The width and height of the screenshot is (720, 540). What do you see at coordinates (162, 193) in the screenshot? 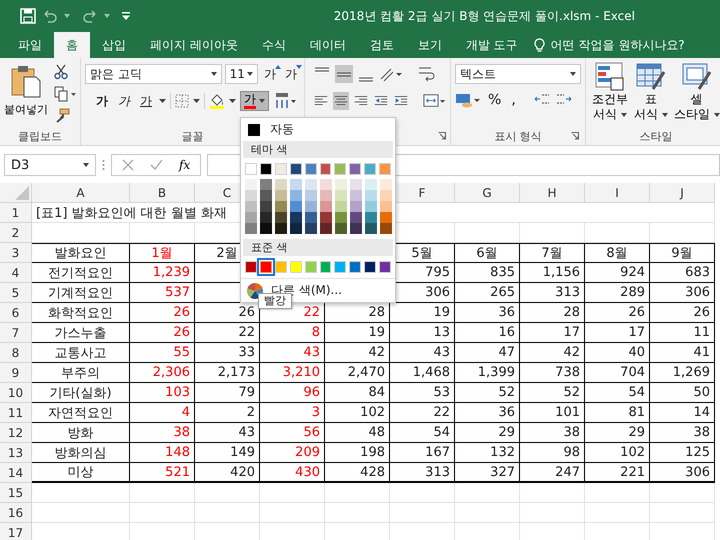
I see `column-header: B` at bounding box center [162, 193].